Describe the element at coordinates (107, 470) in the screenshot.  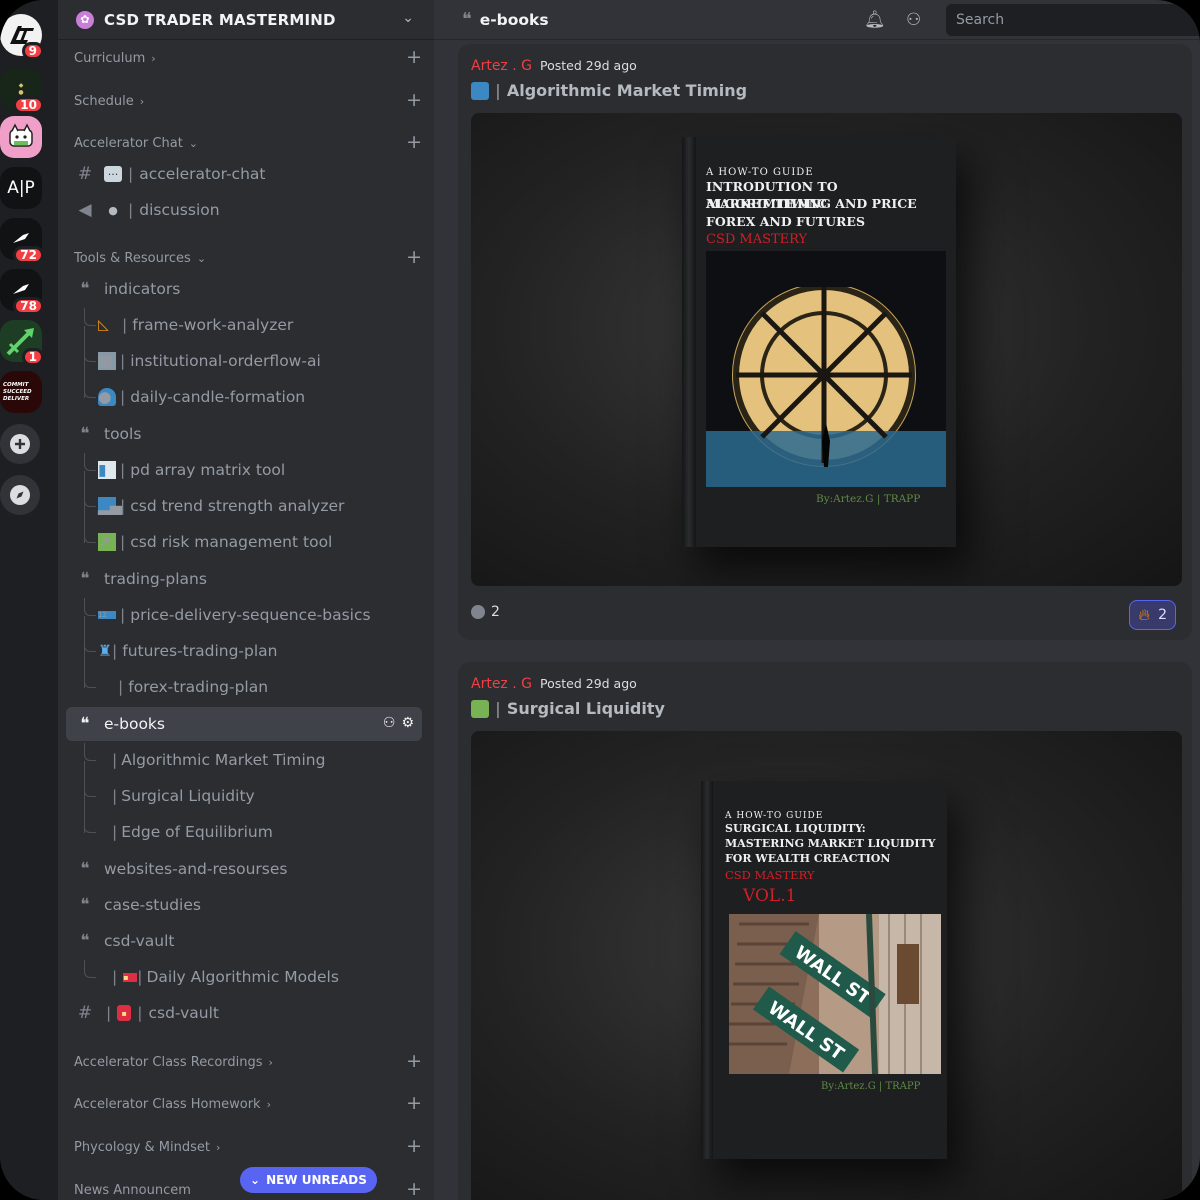
I see `bar-chart-icon: ▮` at that location.